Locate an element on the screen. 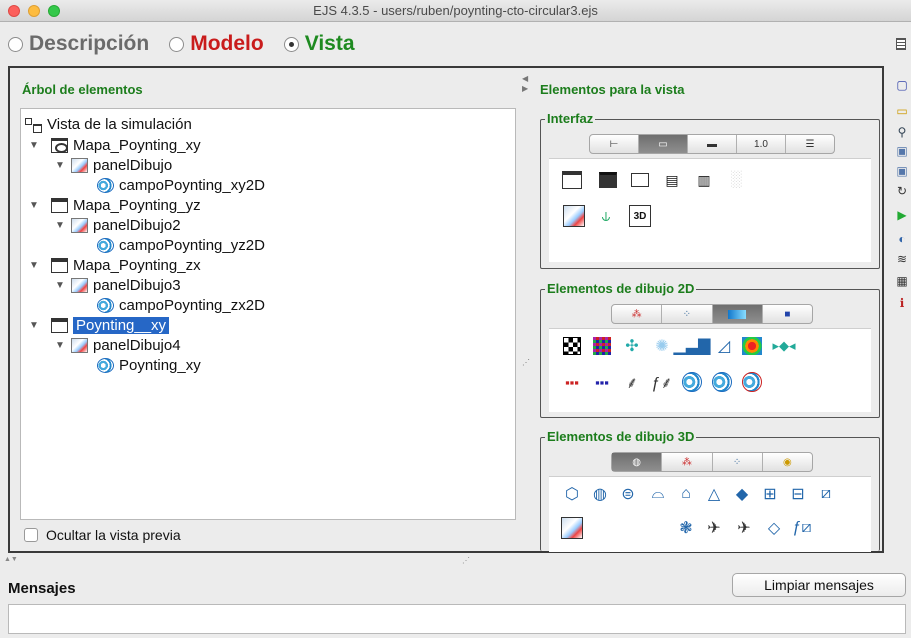  tab-fields: 1.0 is located at coordinates (761, 144).